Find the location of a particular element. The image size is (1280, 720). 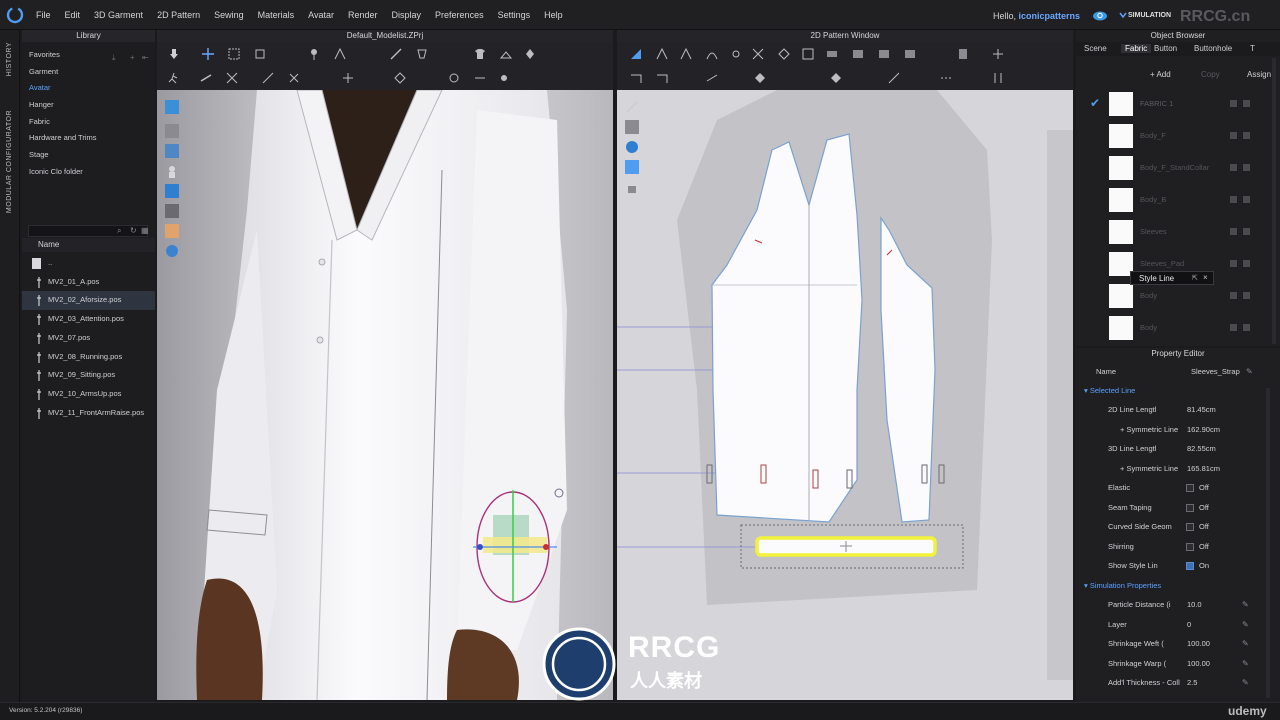

download-icon: ⤓ is located at coordinates (114, 58).